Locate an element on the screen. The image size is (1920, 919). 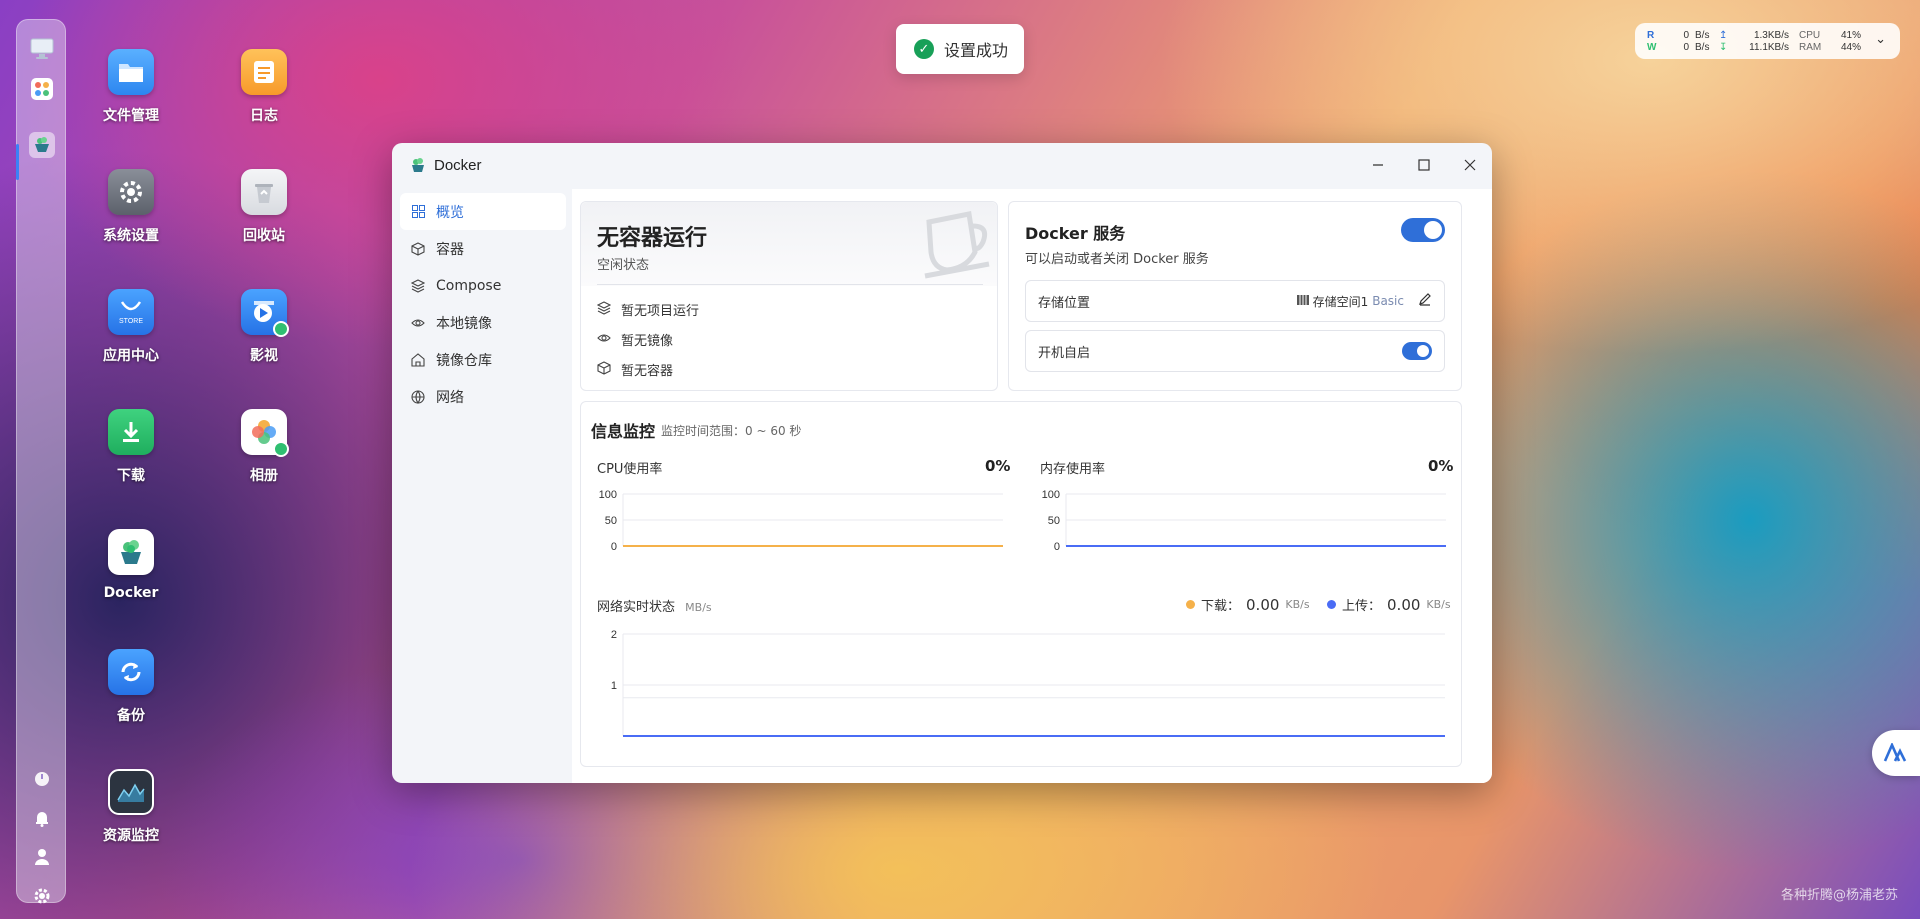
y-tick-label: 100 is located at coordinates (1051, 495).